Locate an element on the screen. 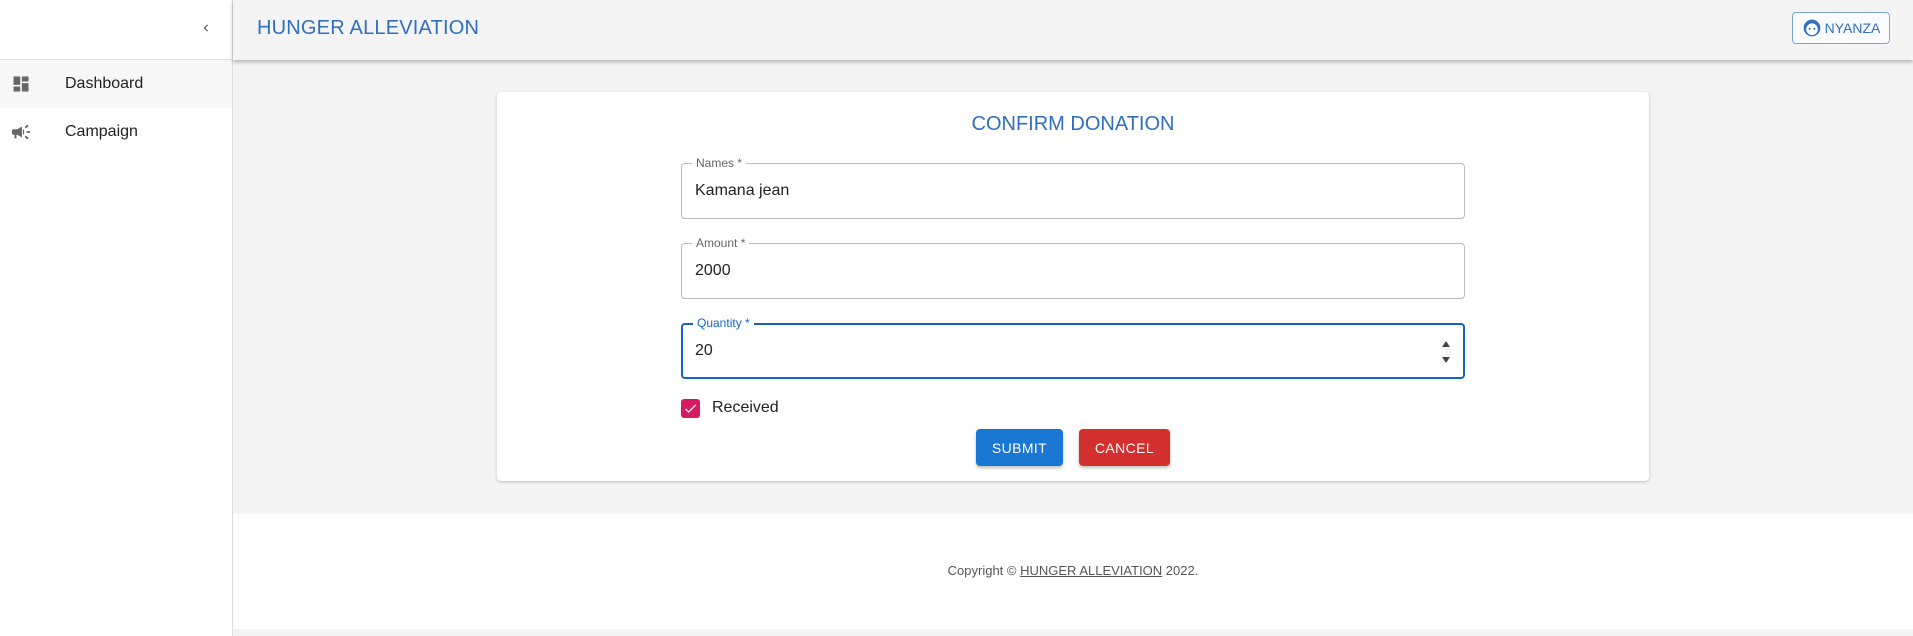 The image size is (1913, 636). quantity-field: Quantity * is located at coordinates (1073, 347).